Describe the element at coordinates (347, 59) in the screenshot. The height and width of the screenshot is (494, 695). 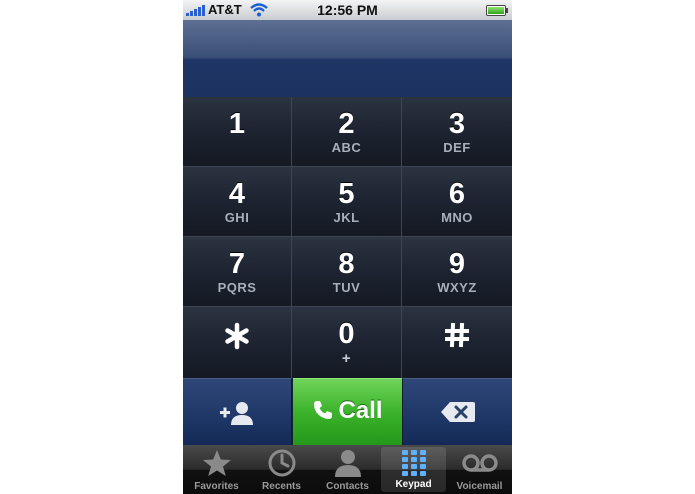
I see `number-display` at that location.